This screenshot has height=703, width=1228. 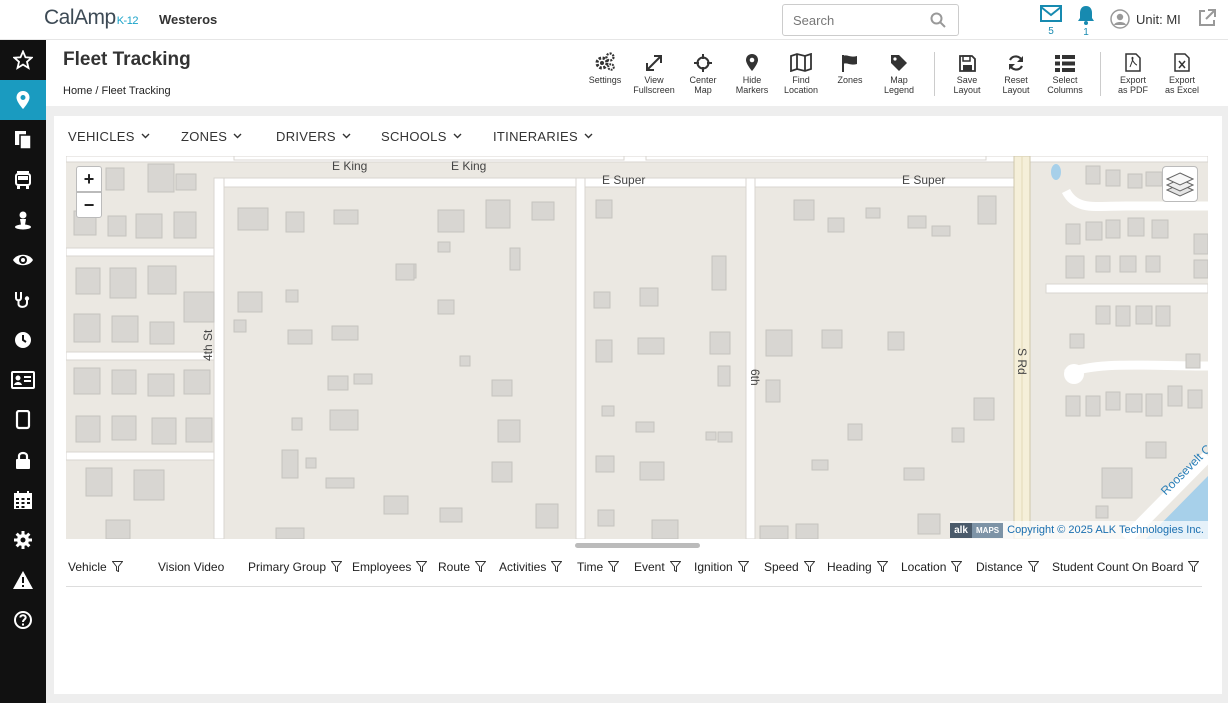 What do you see at coordinates (858, 567) in the screenshot?
I see `column-header-heading: Heading` at bounding box center [858, 567].